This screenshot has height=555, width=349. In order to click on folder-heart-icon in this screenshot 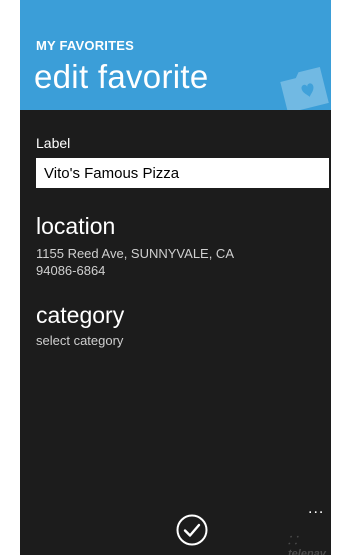, I will do `click(304, 88)`.